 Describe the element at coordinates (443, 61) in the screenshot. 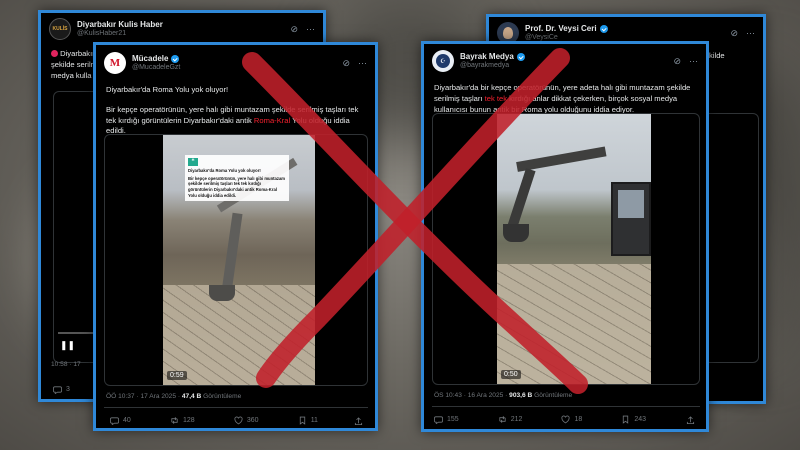

I see `avatar: ☪` at that location.